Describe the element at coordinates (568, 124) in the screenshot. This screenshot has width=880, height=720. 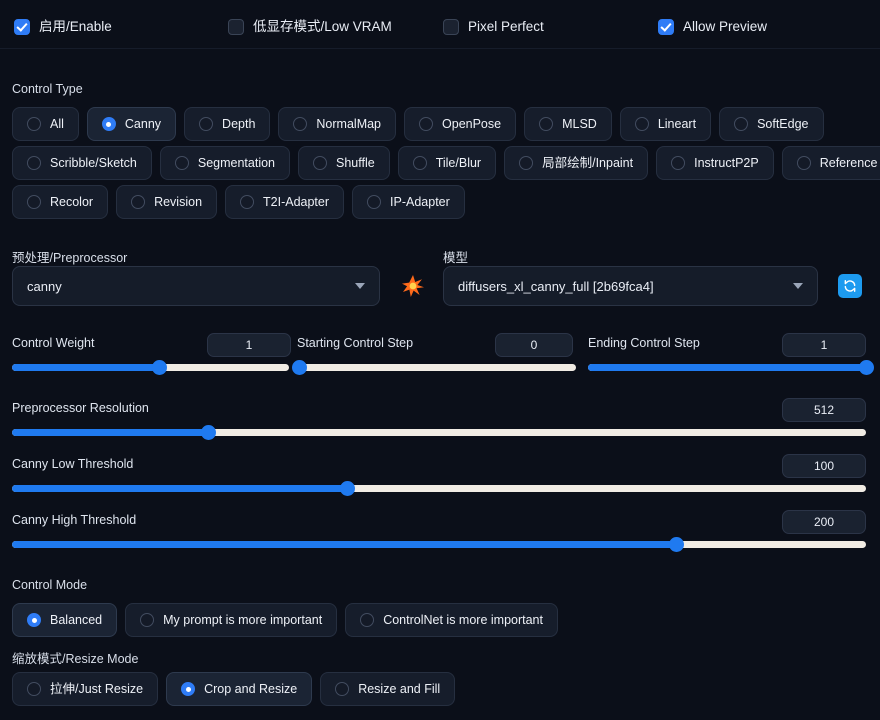
I see `control-type-mlsd: MLSD` at that location.